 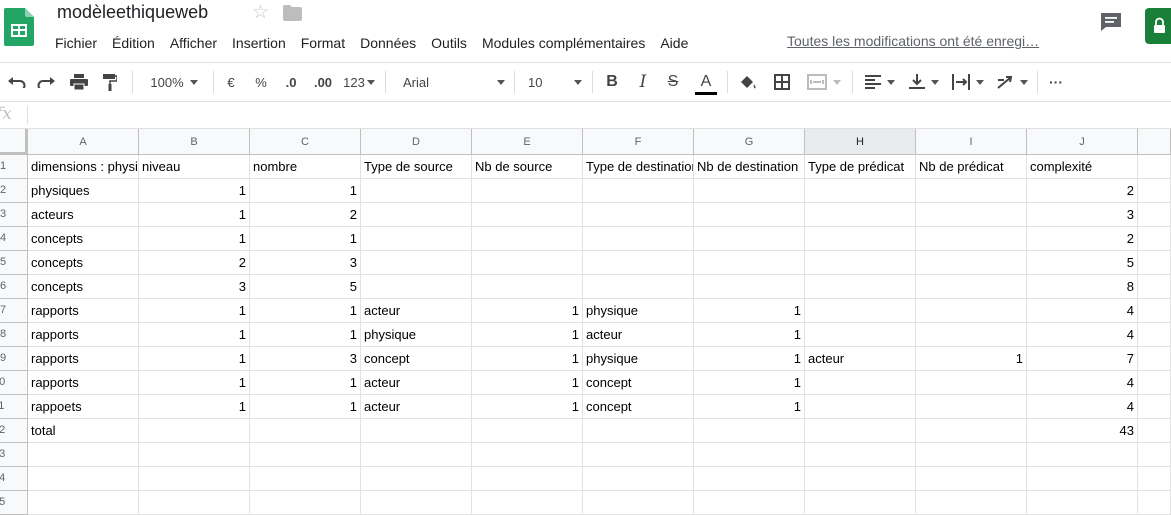 What do you see at coordinates (1082, 359) in the screenshot?
I see `table-cell: 7` at bounding box center [1082, 359].